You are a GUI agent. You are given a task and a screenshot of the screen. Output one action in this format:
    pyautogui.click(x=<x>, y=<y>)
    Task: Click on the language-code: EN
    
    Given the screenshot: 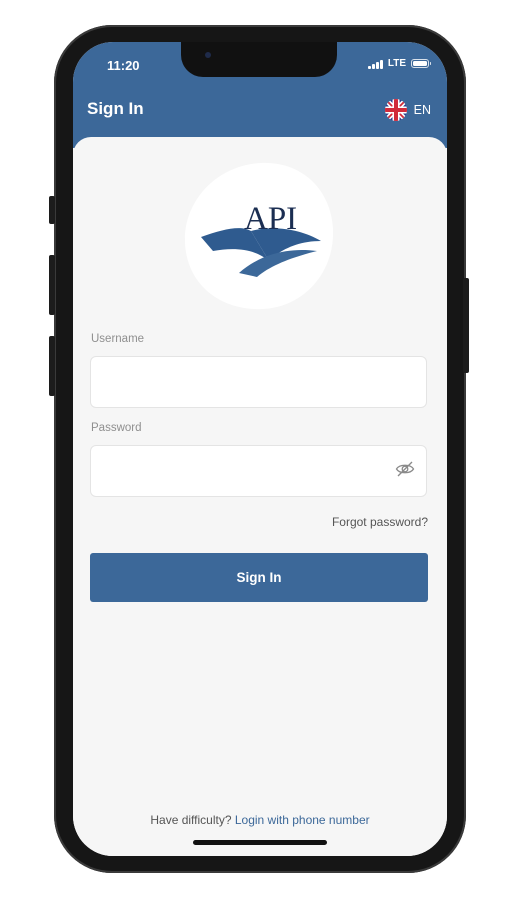 What is the action you would take?
    pyautogui.click(x=422, y=110)
    